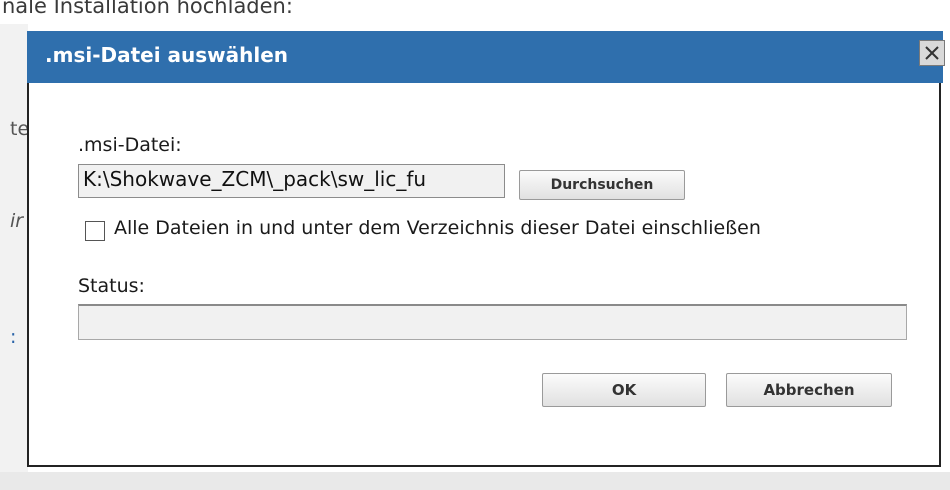  What do you see at coordinates (291, 181) in the screenshot?
I see `msi-file-input: K:\Shokwave_ZCM\_pack\sw_lic_fu` at bounding box center [291, 181].